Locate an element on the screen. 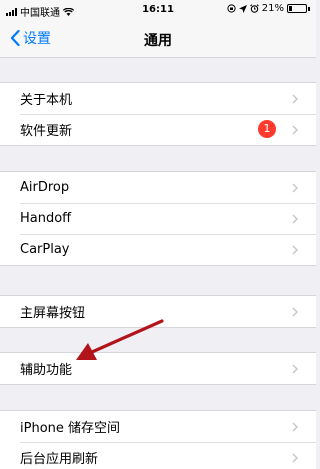  battery-cap is located at coordinates (309, 8).